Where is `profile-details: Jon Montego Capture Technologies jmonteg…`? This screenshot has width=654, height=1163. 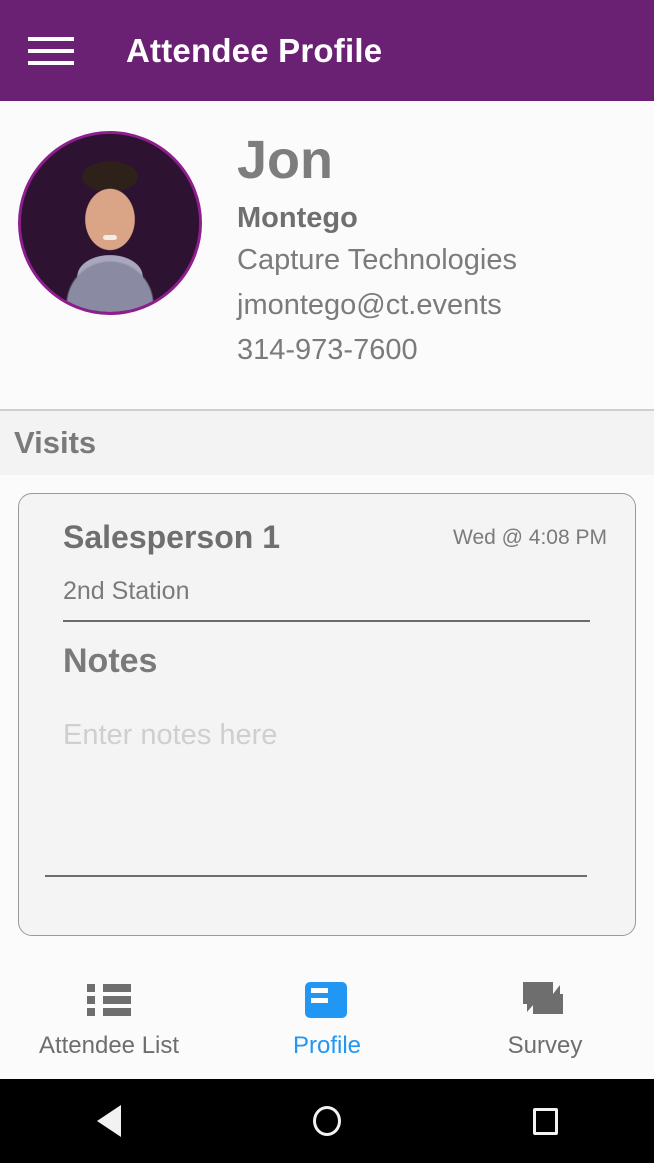 profile-details: Jon Montego Capture Technologies jmonteg… is located at coordinates (418, 259).